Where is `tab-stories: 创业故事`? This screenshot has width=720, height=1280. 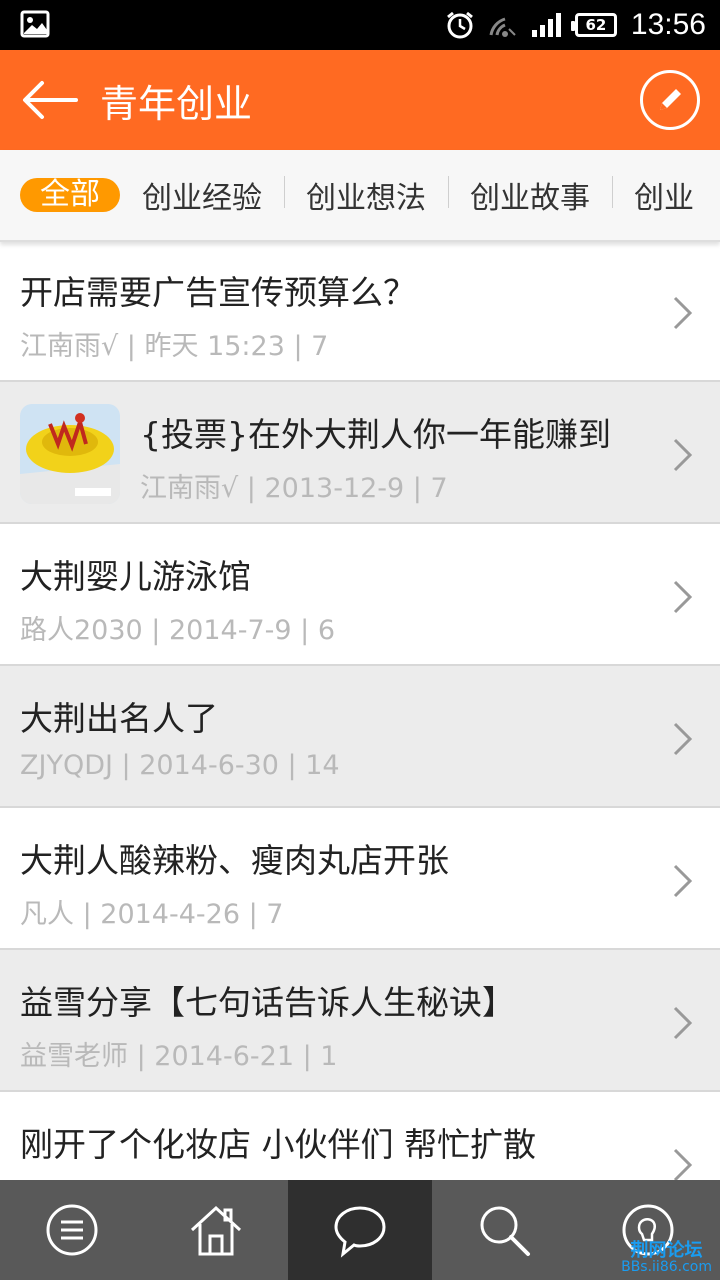
tab-stories: 创业故事 is located at coordinates (530, 195).